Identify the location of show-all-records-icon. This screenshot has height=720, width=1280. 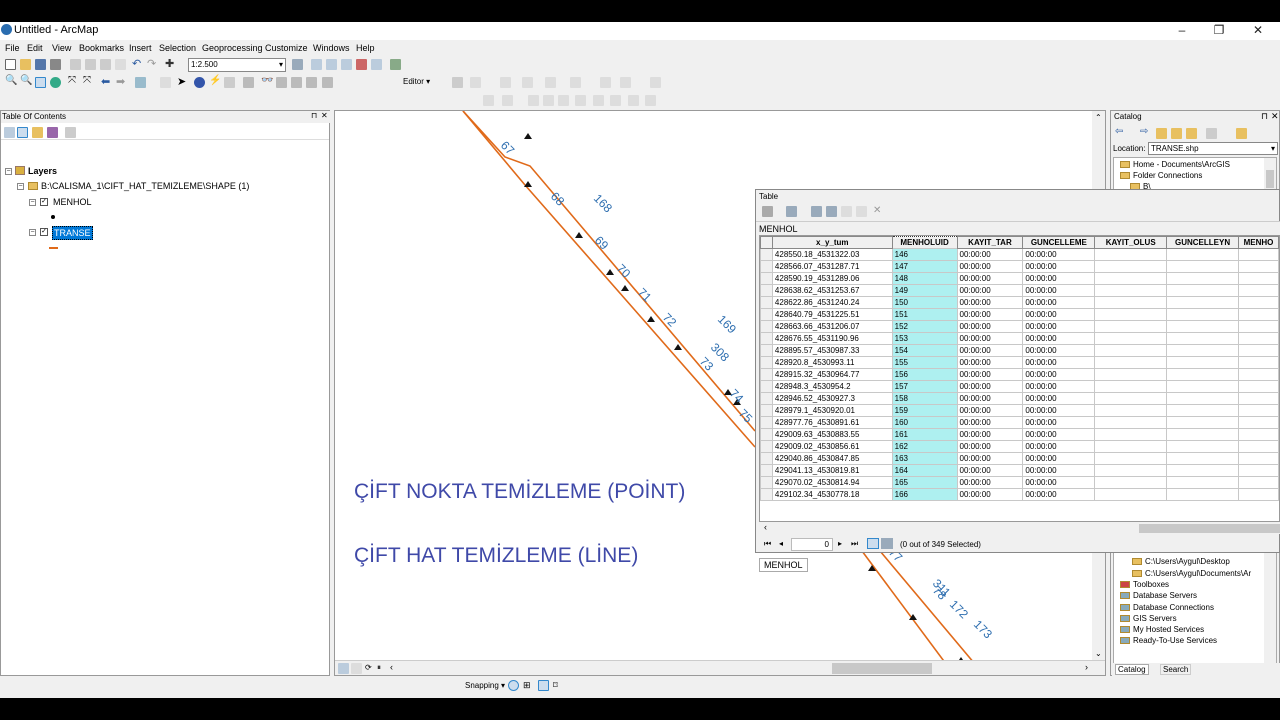
(873, 543).